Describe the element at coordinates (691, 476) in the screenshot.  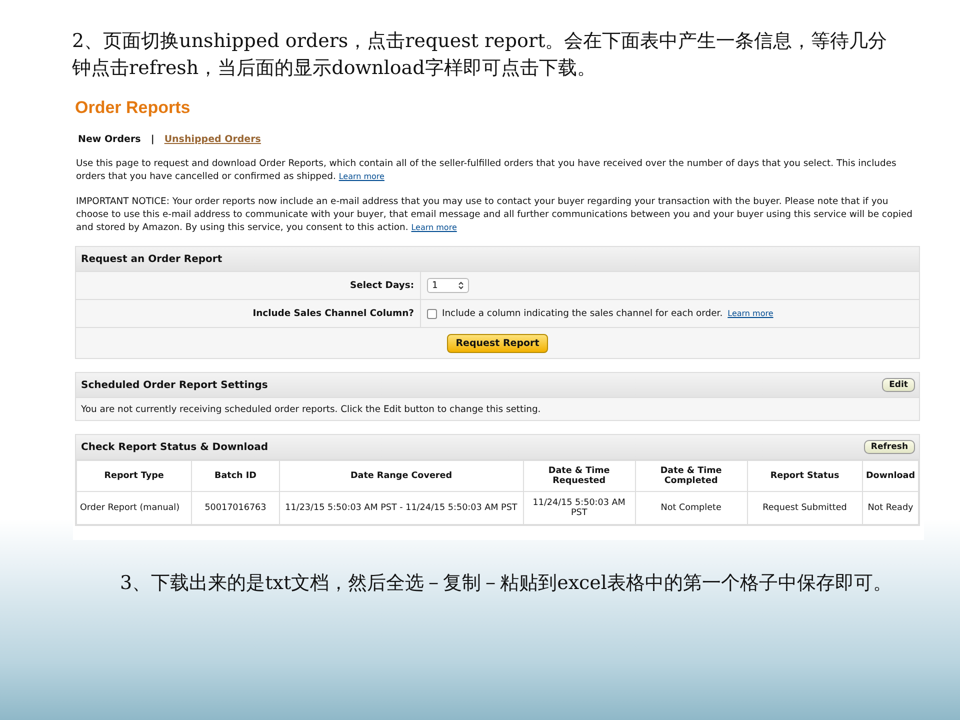
I see `column-header: Date & Time Completed` at that location.